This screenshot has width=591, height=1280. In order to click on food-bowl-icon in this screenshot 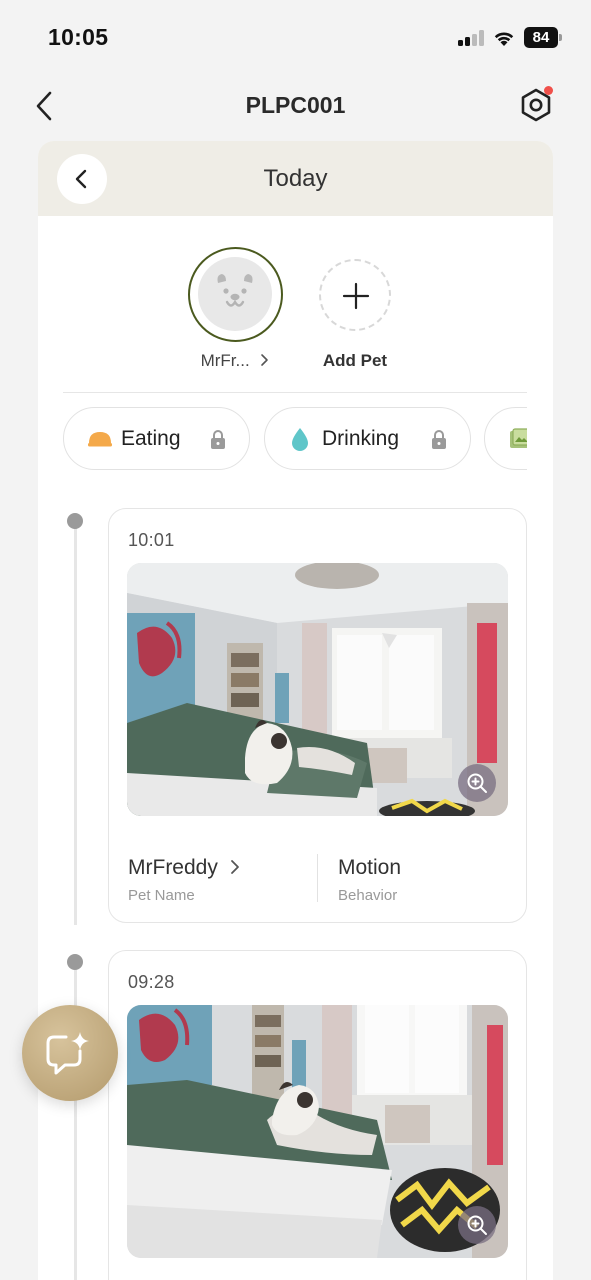, I will do `click(100, 439)`.